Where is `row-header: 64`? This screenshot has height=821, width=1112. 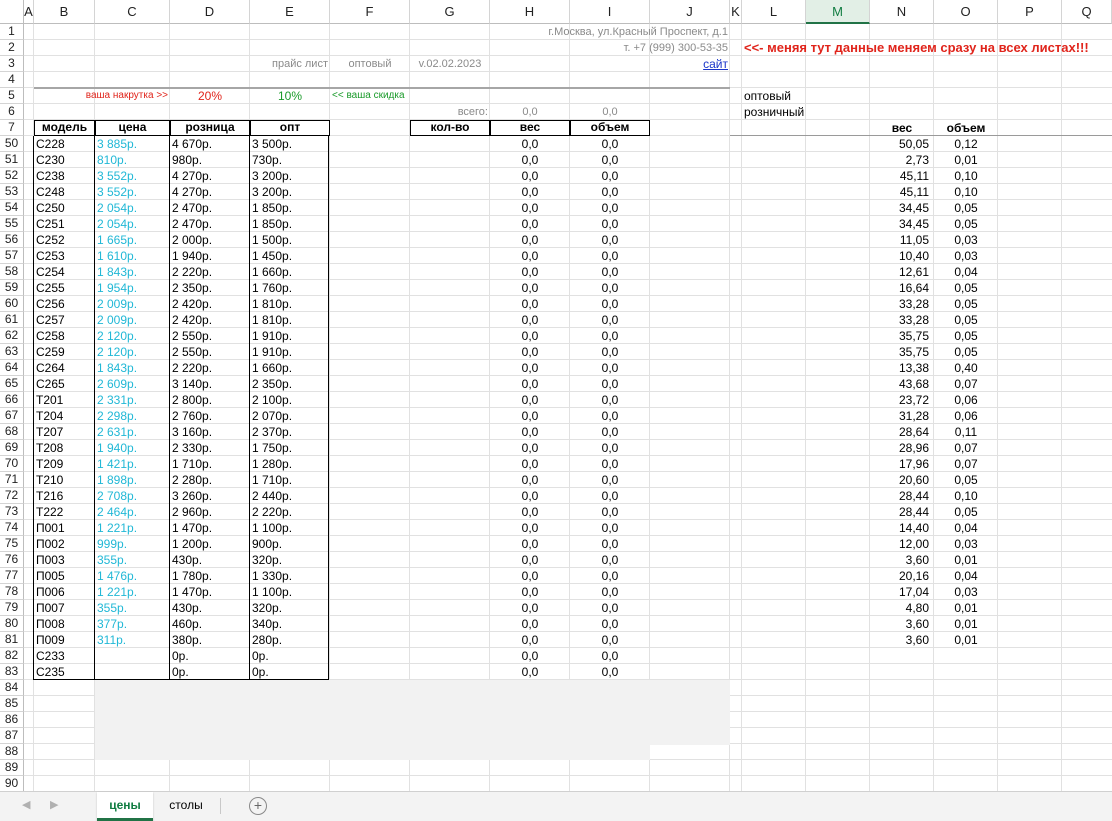
row-header: 64 is located at coordinates (12, 368).